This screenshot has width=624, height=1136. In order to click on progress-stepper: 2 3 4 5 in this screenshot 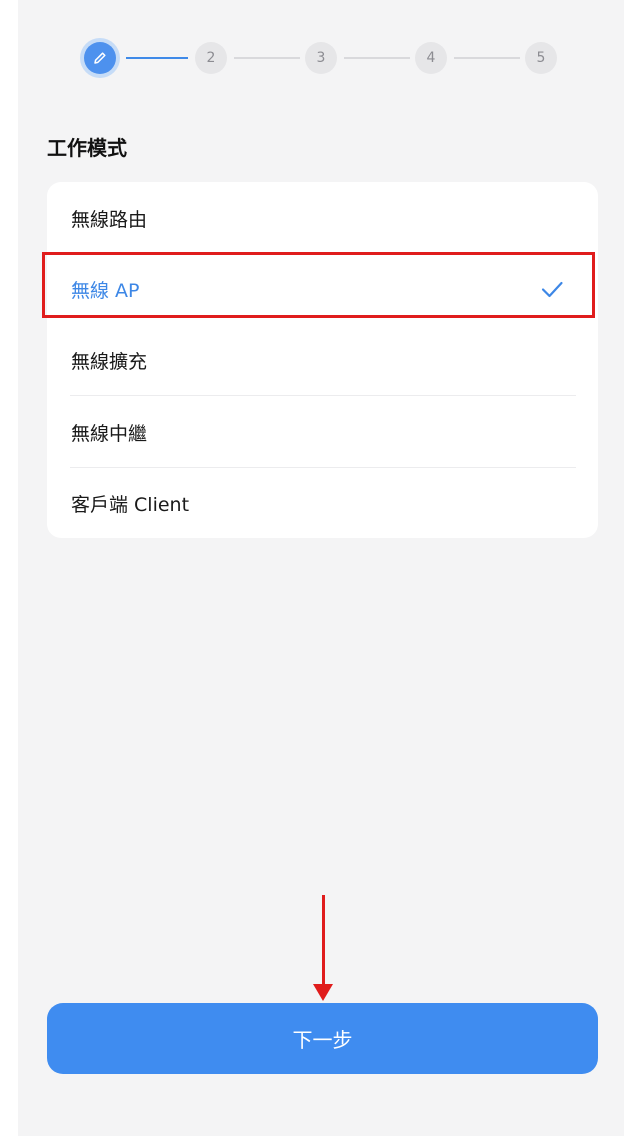, I will do `click(322, 58)`.